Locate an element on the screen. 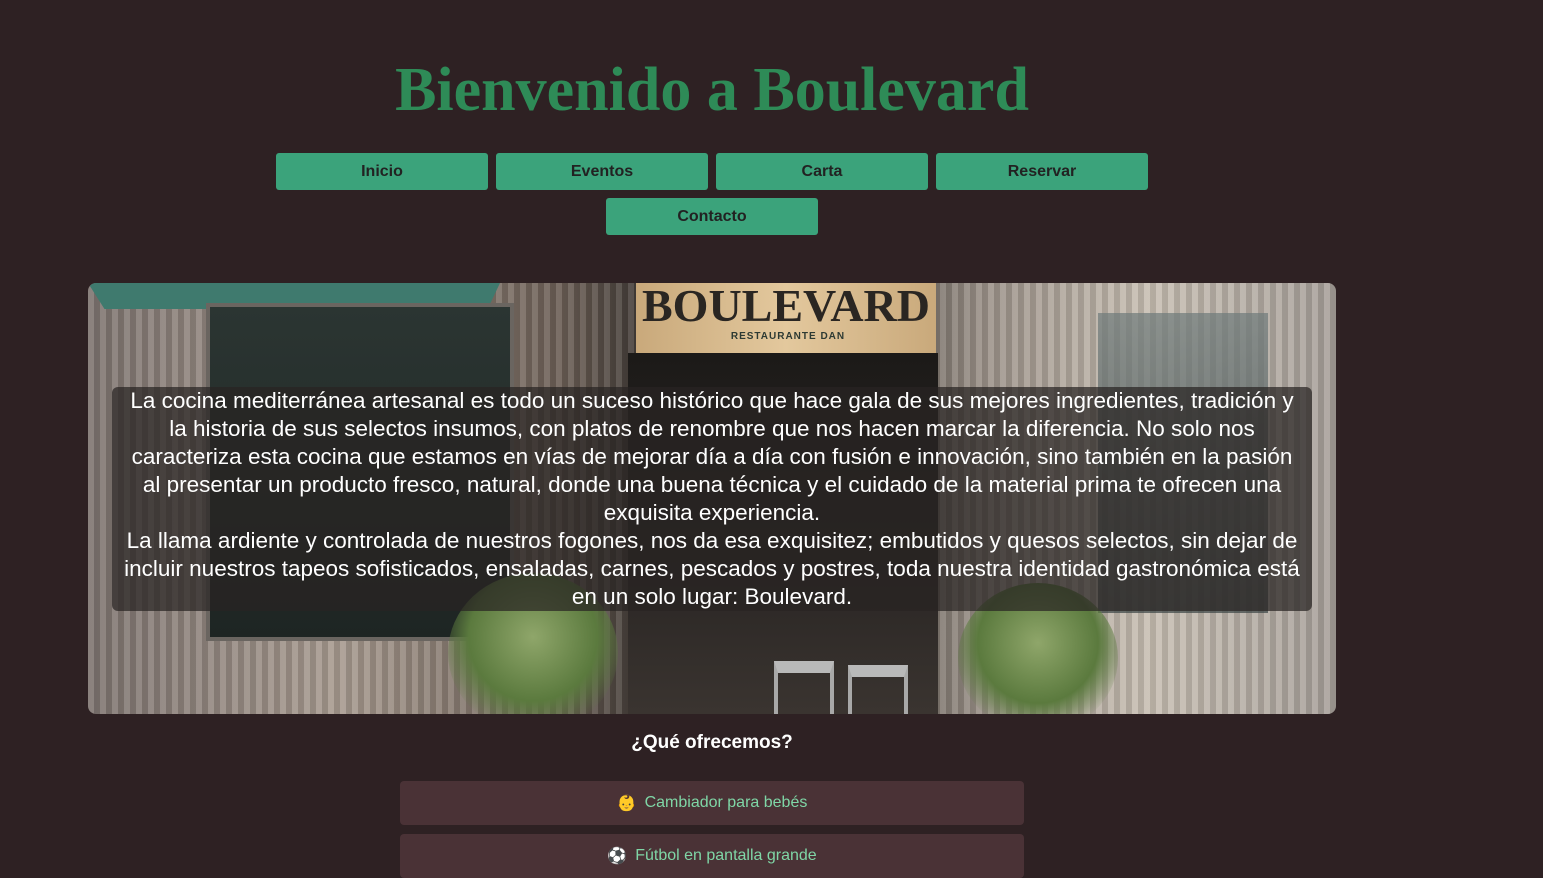  offer-label: Cambiador para bebés is located at coordinates (726, 802).